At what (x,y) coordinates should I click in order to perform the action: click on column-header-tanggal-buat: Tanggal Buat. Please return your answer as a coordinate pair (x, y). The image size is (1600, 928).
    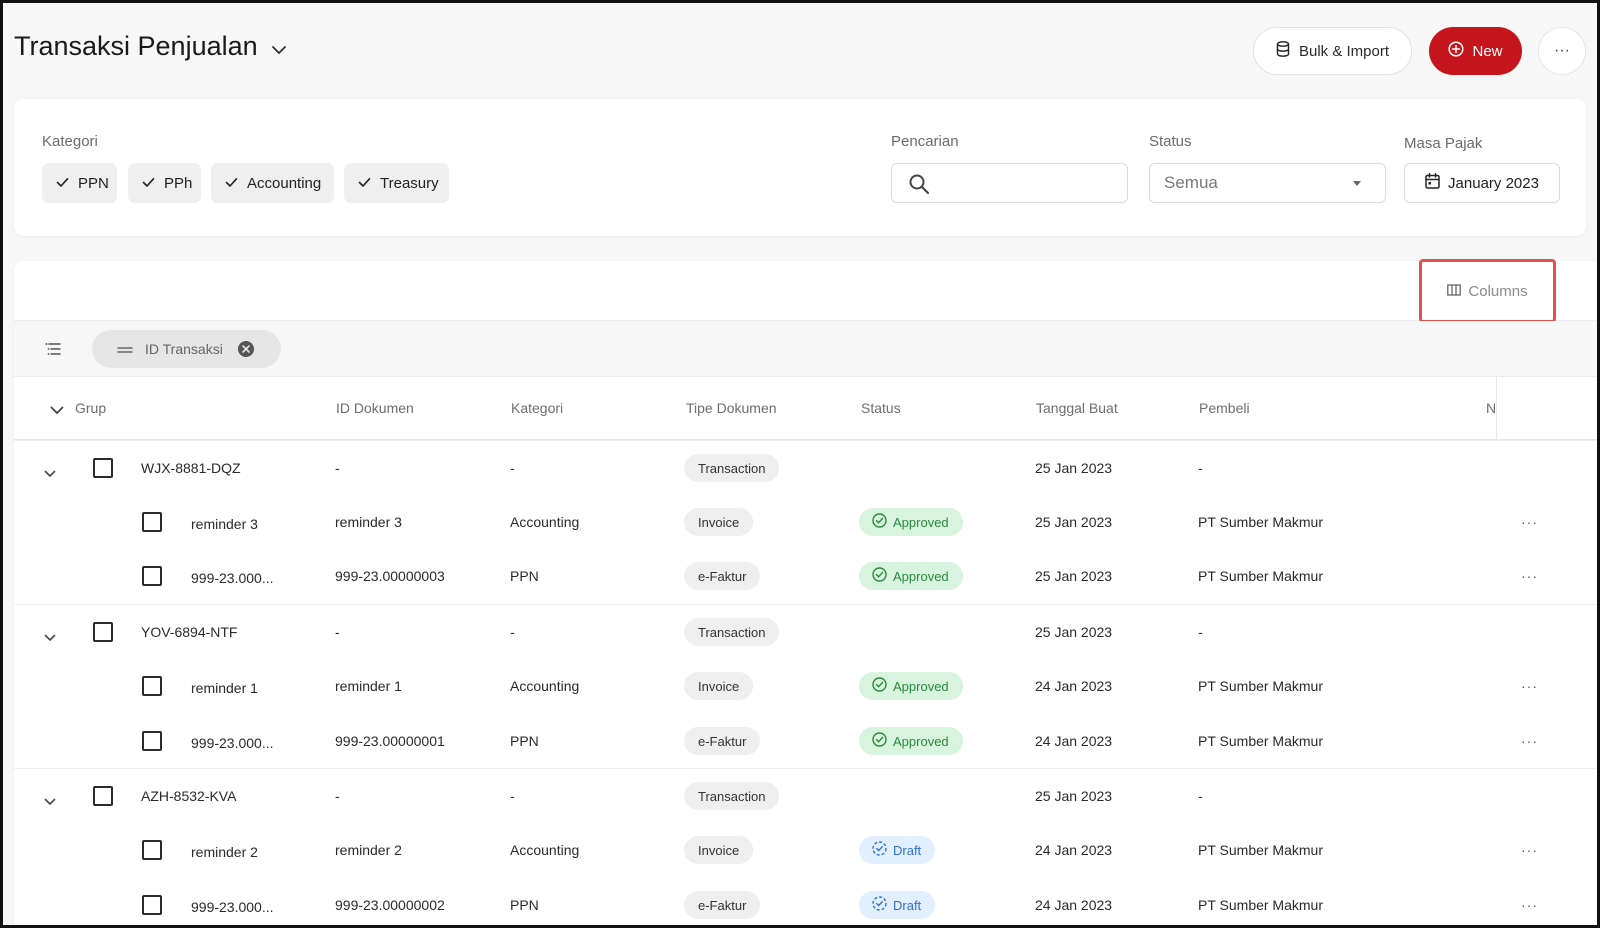
    Looking at the image, I should click on (1077, 408).